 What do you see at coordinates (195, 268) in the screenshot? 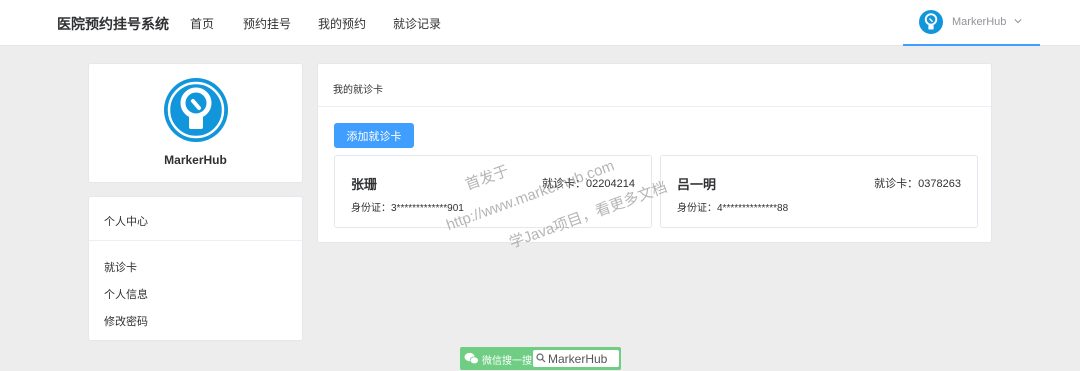
I see `personal-center-menu: 个人中心 就诊卡 个人信息 修改密码` at bounding box center [195, 268].